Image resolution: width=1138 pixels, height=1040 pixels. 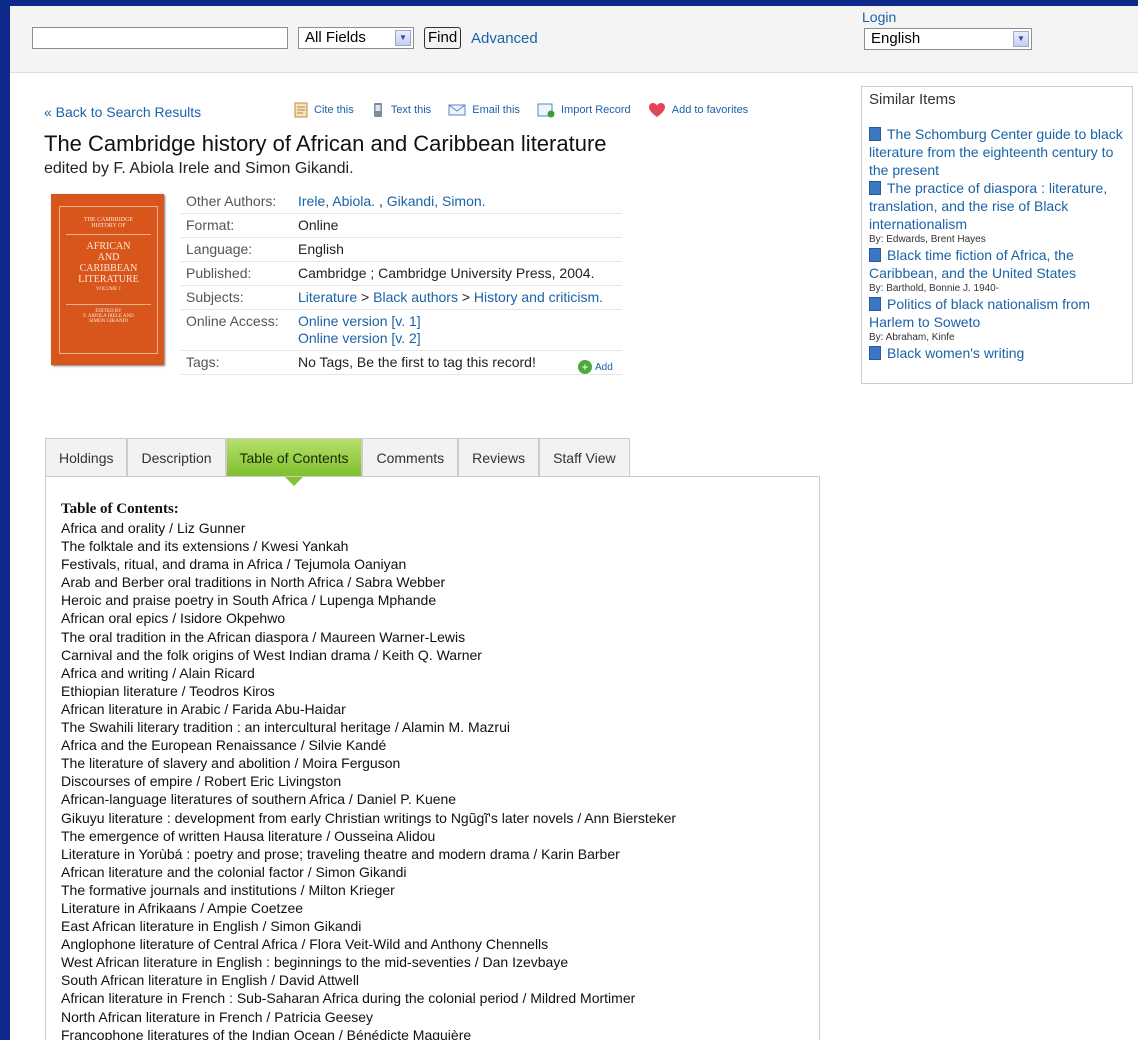 I want to click on online-version-1-link: Online version [v. 1], so click(x=359, y=321).